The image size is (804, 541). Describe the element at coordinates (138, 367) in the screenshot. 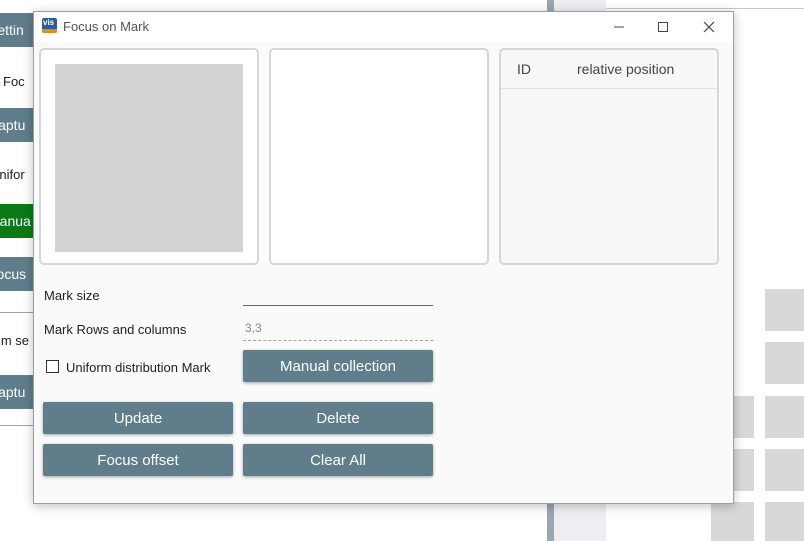

I see `uniform-distribution-label: Uniform distribution Mark` at that location.